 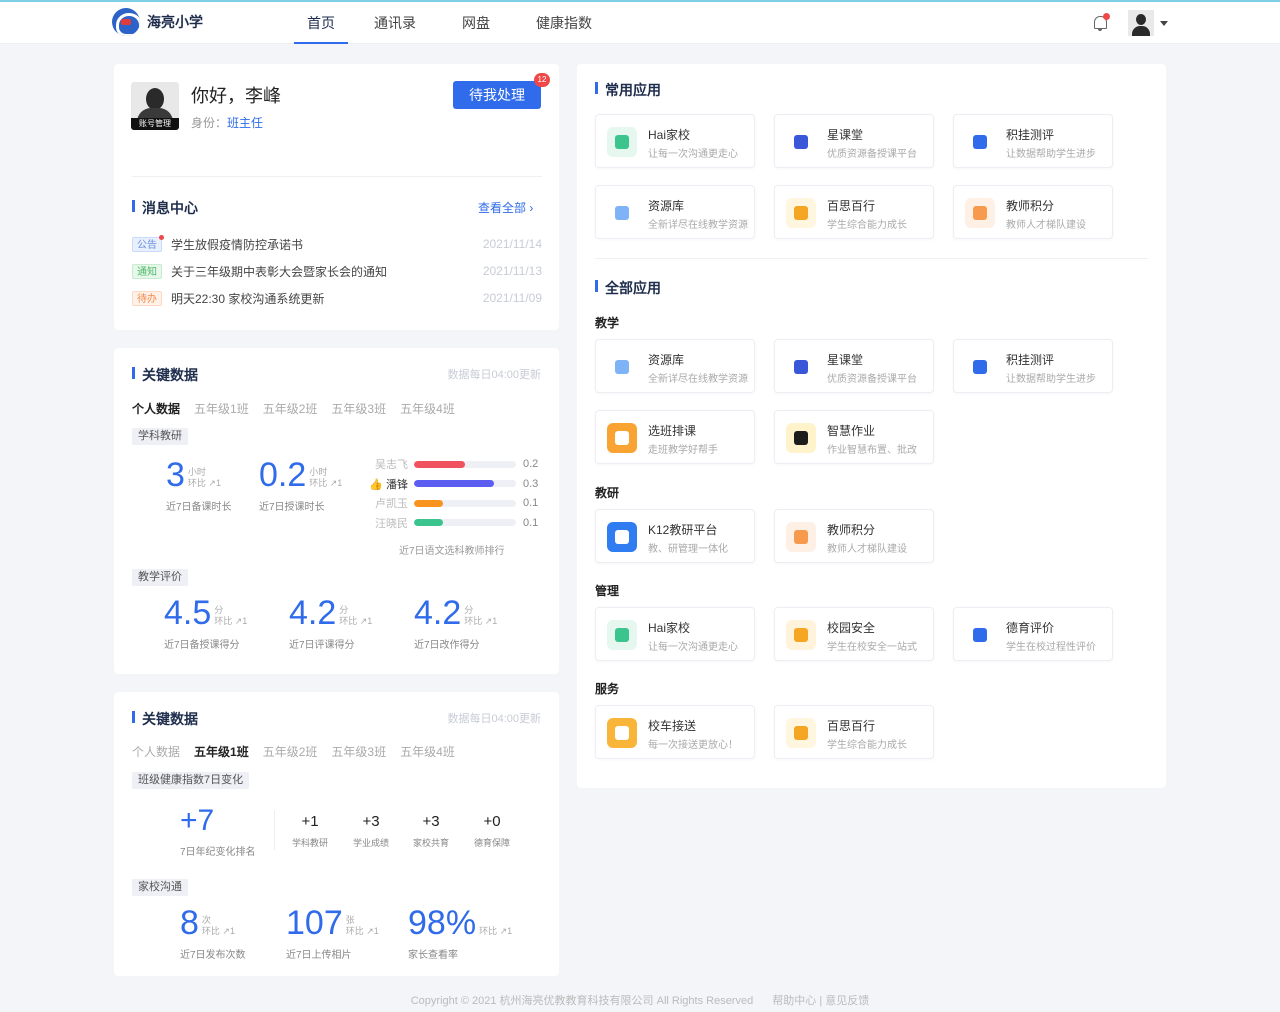 I want to click on app-tile: 德育评价 学生在校过程性评价, so click(x=1033, y=634).